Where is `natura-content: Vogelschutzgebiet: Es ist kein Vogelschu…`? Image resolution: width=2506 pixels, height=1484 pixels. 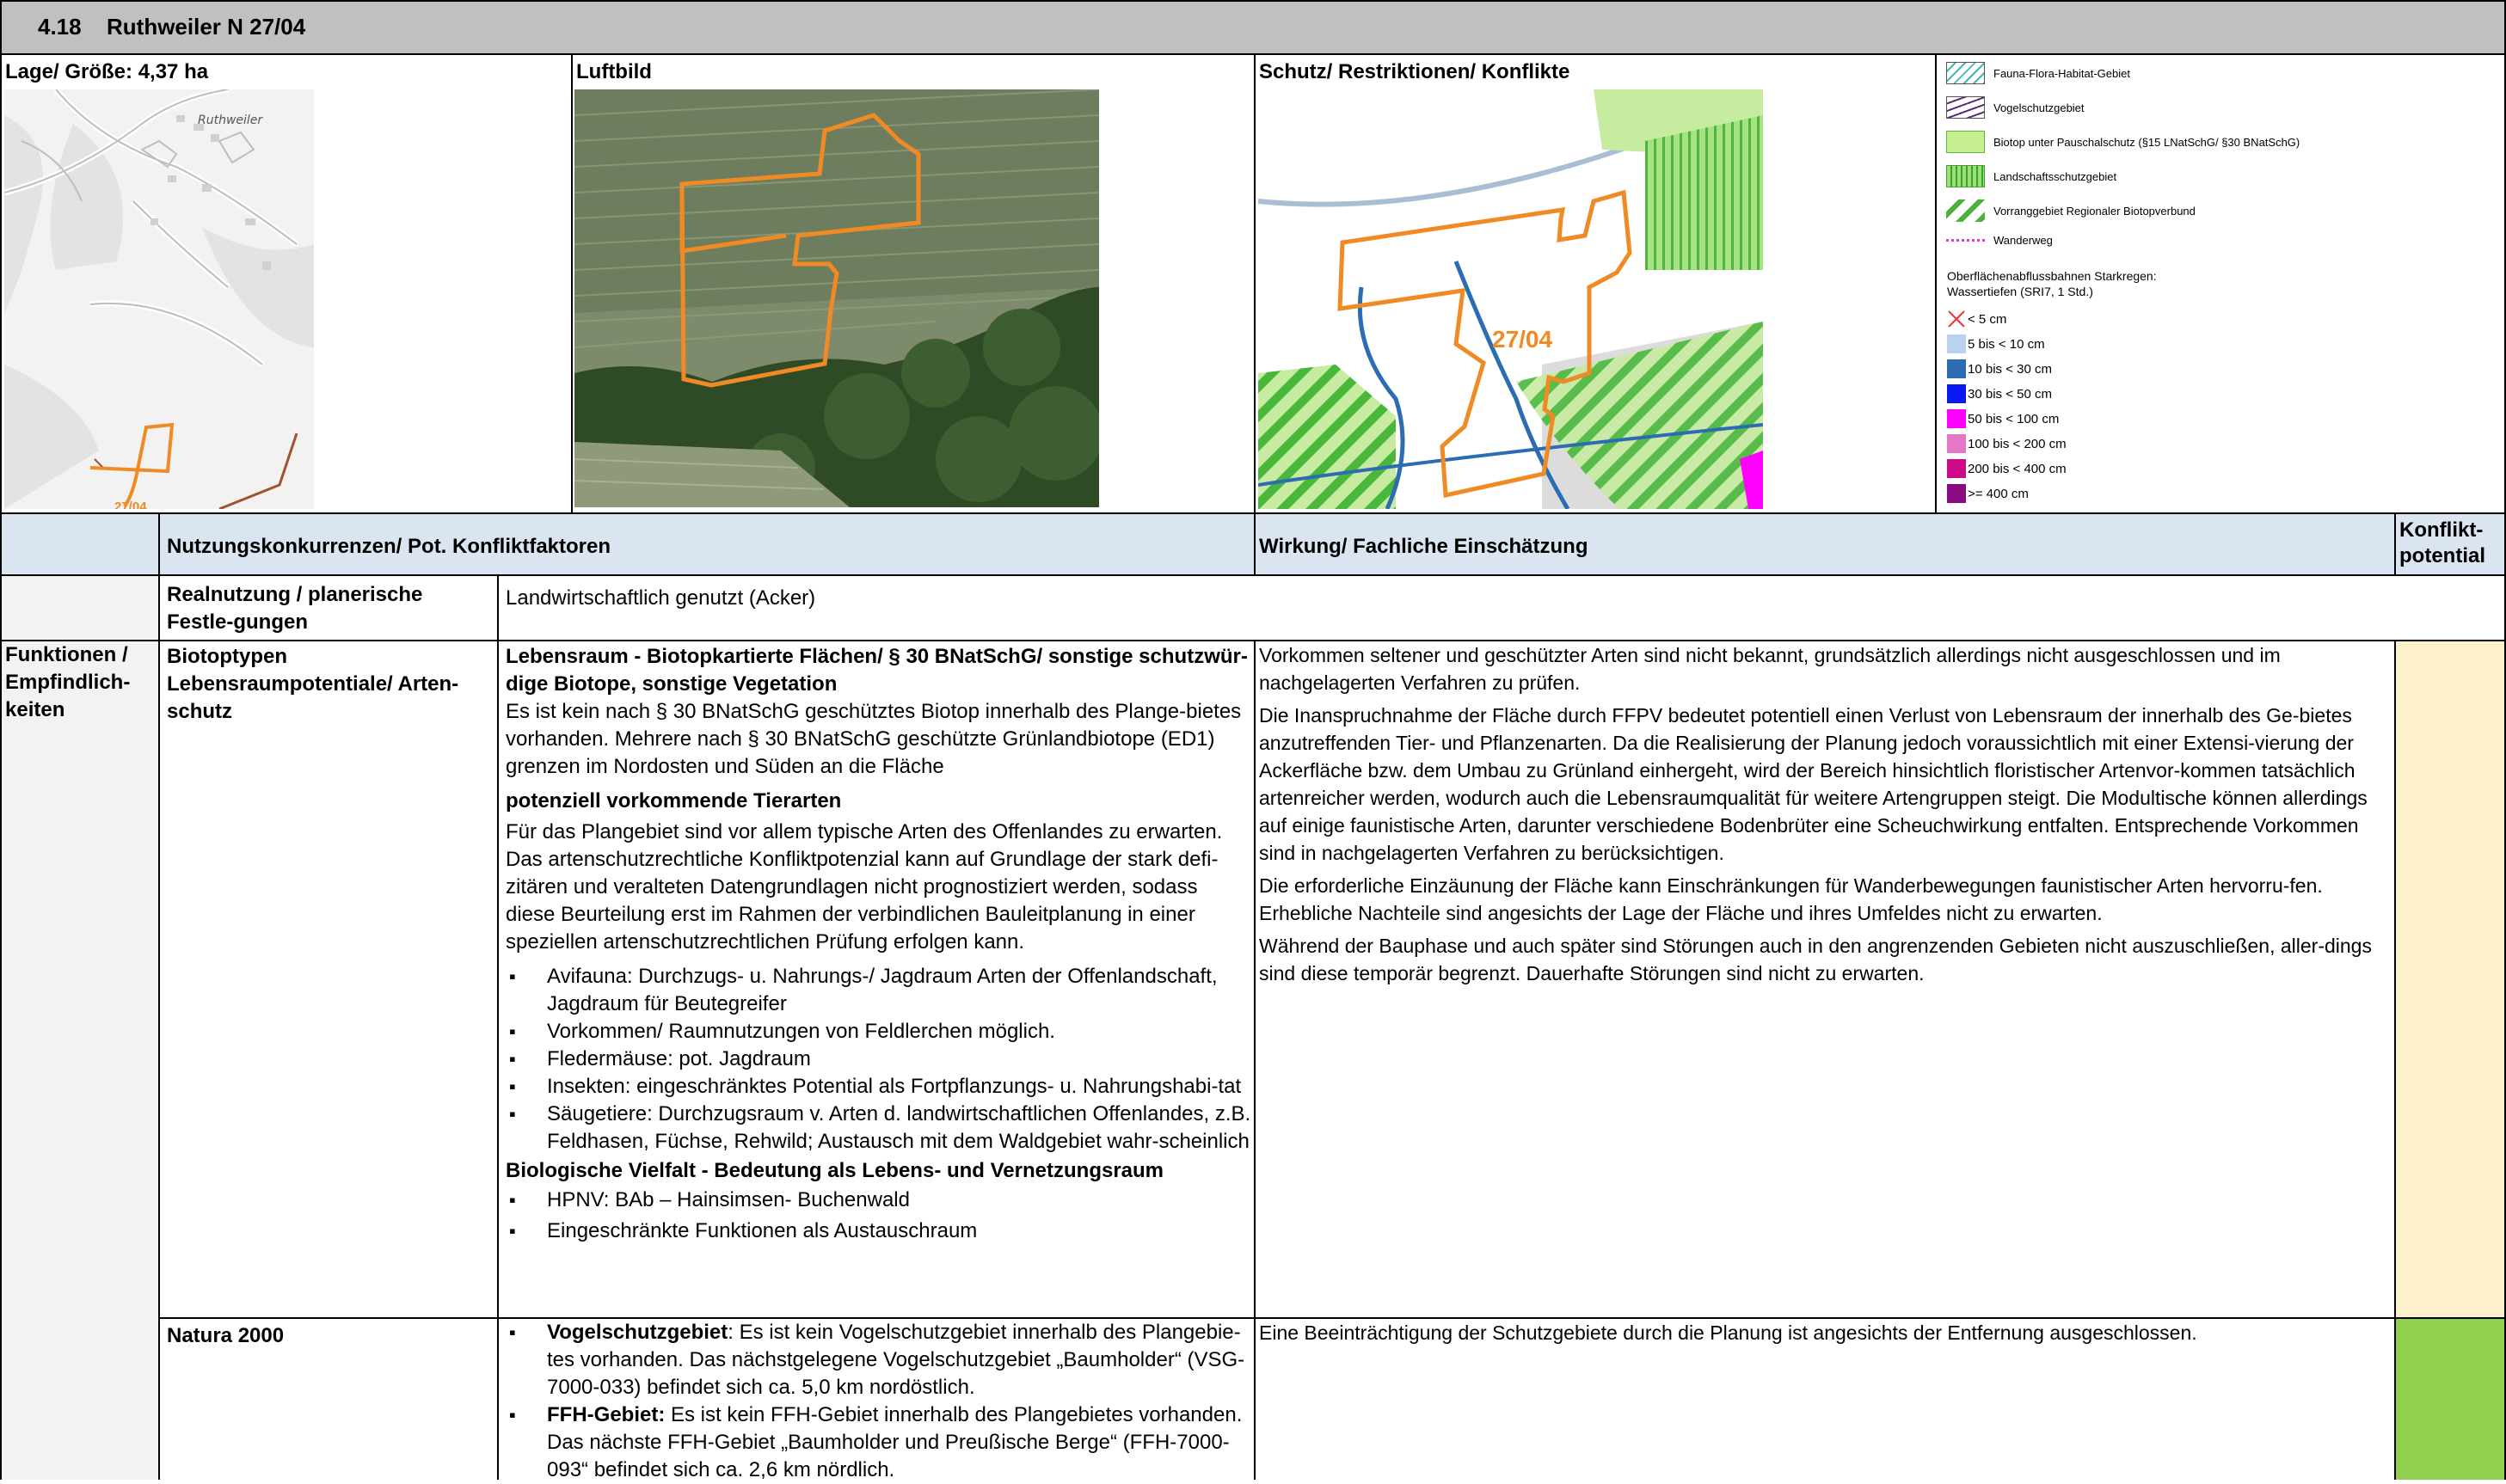 natura-content: Vogelschutzgebiet: Es ist kein Vogelschu… is located at coordinates (879, 1401).